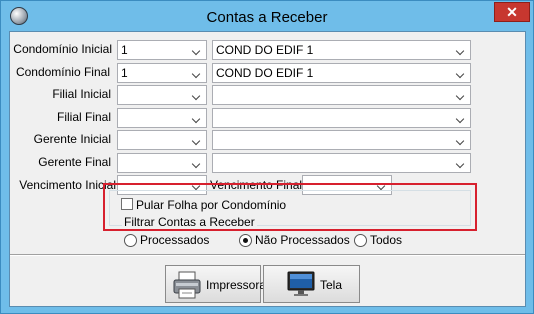 The height and width of the screenshot is (314, 534). I want to click on gerente-inicial-name-select, so click(341, 140).